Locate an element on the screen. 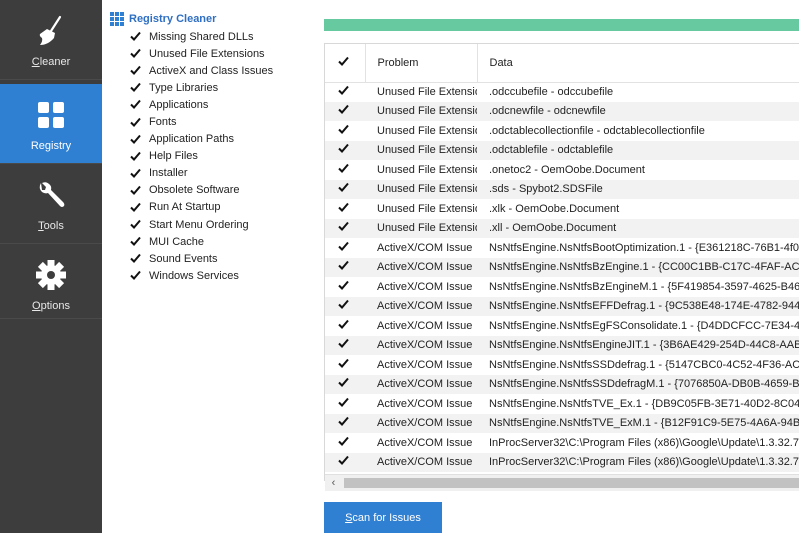 Image resolution: width=799 pixels, height=533 pixels. horizontal-scrollbar: ‹ is located at coordinates (562, 482).